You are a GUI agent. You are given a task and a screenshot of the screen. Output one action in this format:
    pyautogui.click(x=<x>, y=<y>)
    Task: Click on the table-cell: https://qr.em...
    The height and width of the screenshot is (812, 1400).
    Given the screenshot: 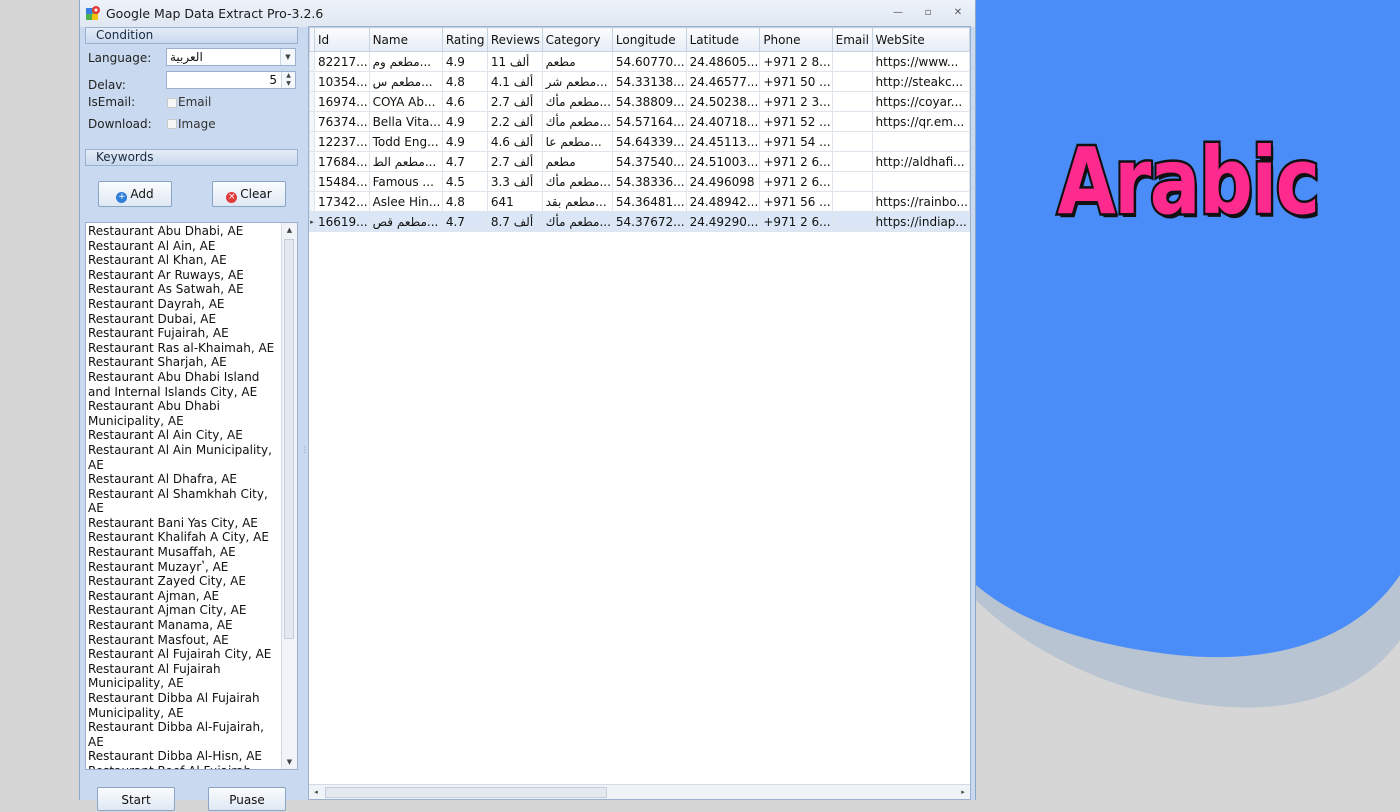 What is the action you would take?
    pyautogui.click(x=920, y=121)
    